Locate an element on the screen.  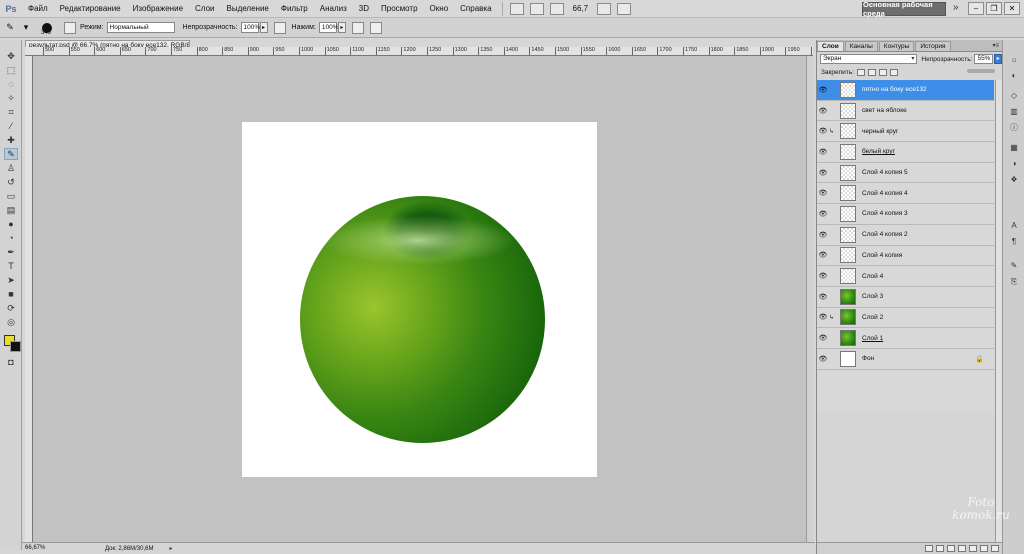
navigator-icon: ◇ is located at coordinates (1014, 95).